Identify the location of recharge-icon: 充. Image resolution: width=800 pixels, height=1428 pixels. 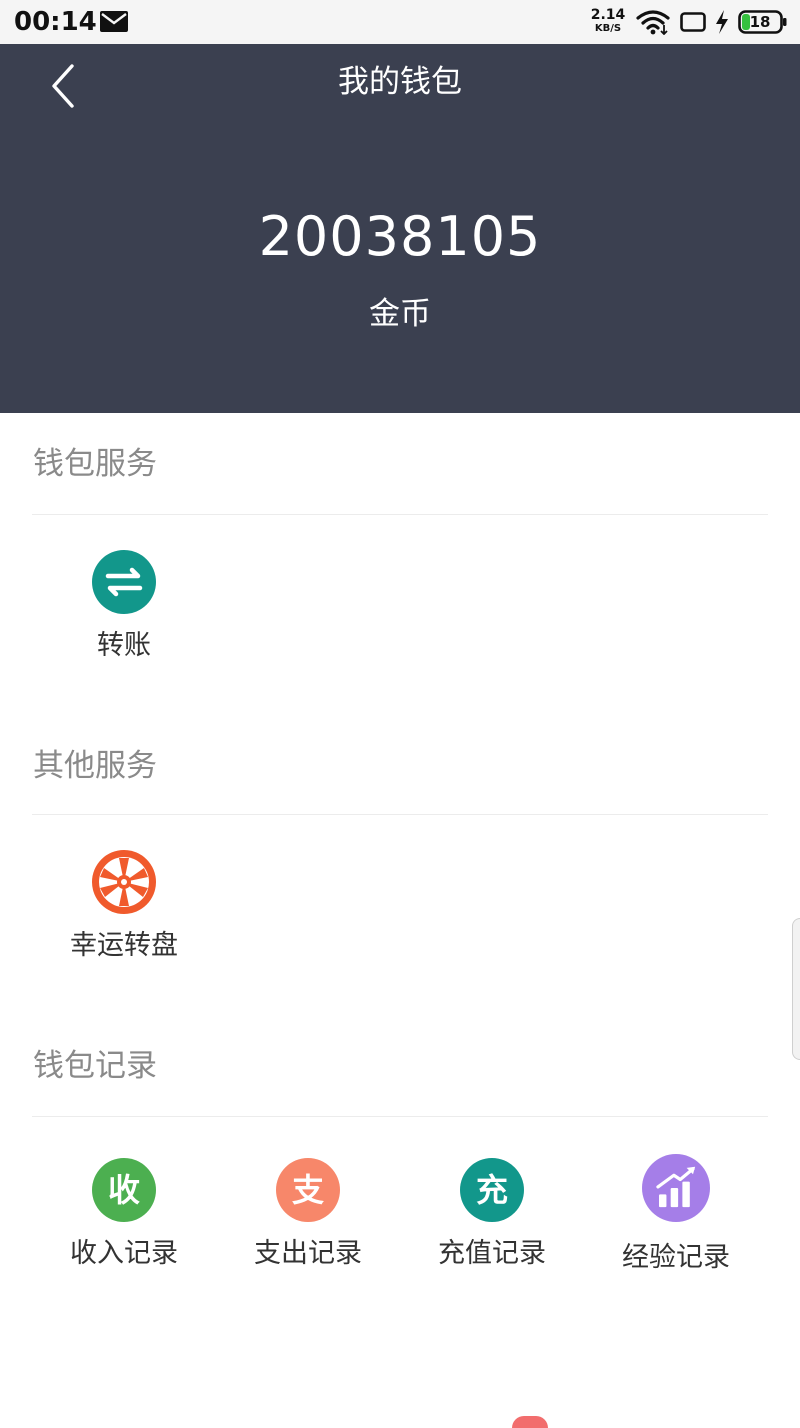
(492, 1190).